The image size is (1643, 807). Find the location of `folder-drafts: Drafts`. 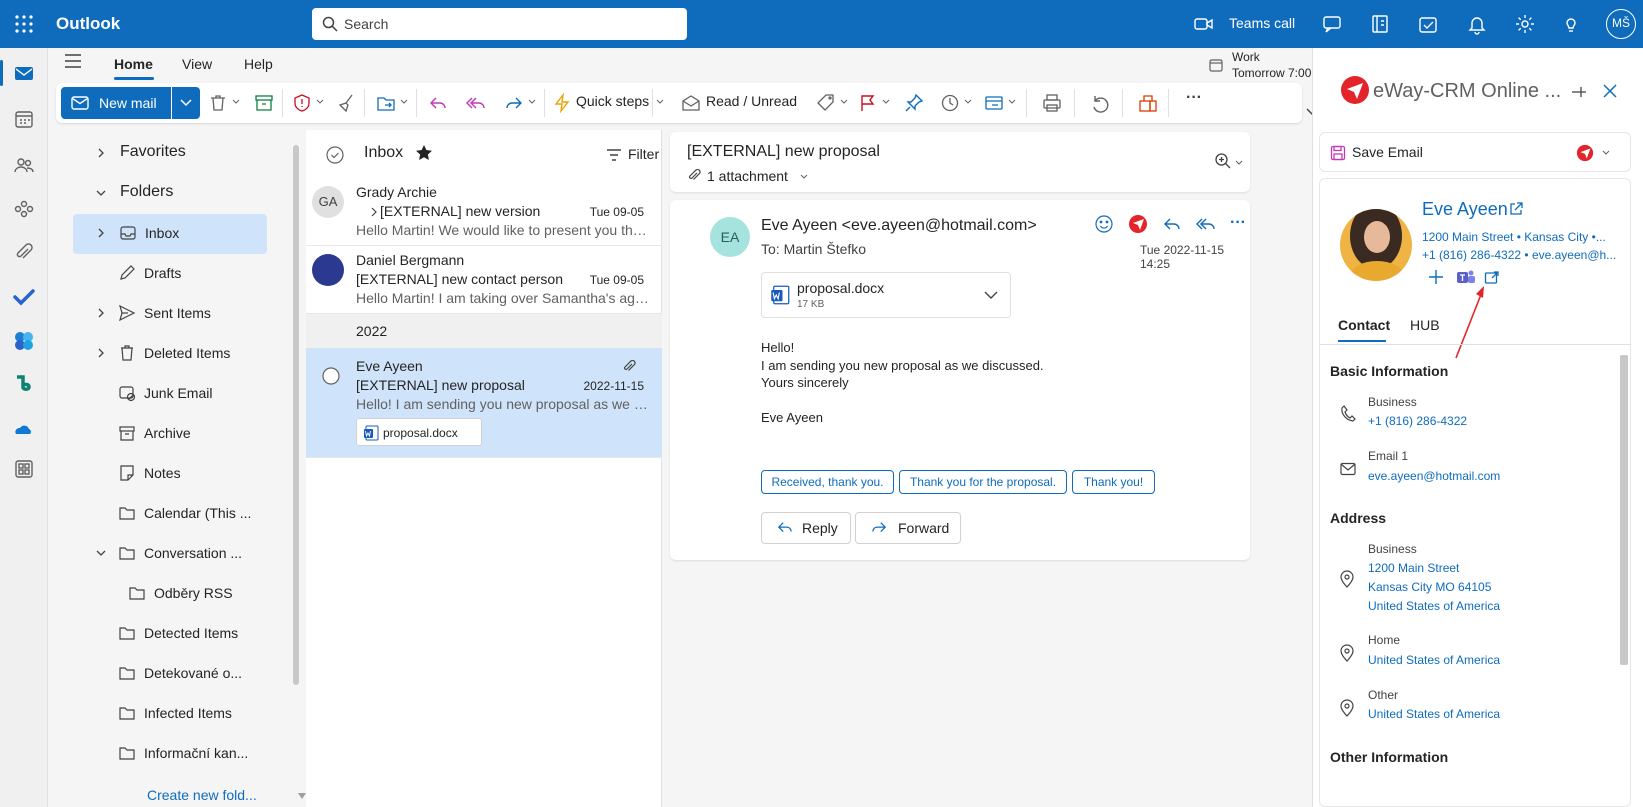

folder-drafts: Drafts is located at coordinates (169, 273).